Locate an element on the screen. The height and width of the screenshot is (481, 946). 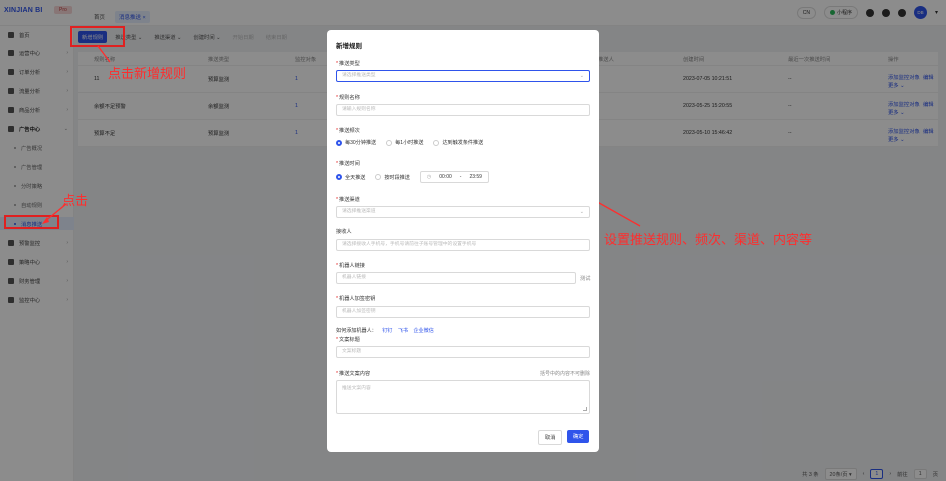
cancel-button: 取消 is located at coordinates (550, 437).